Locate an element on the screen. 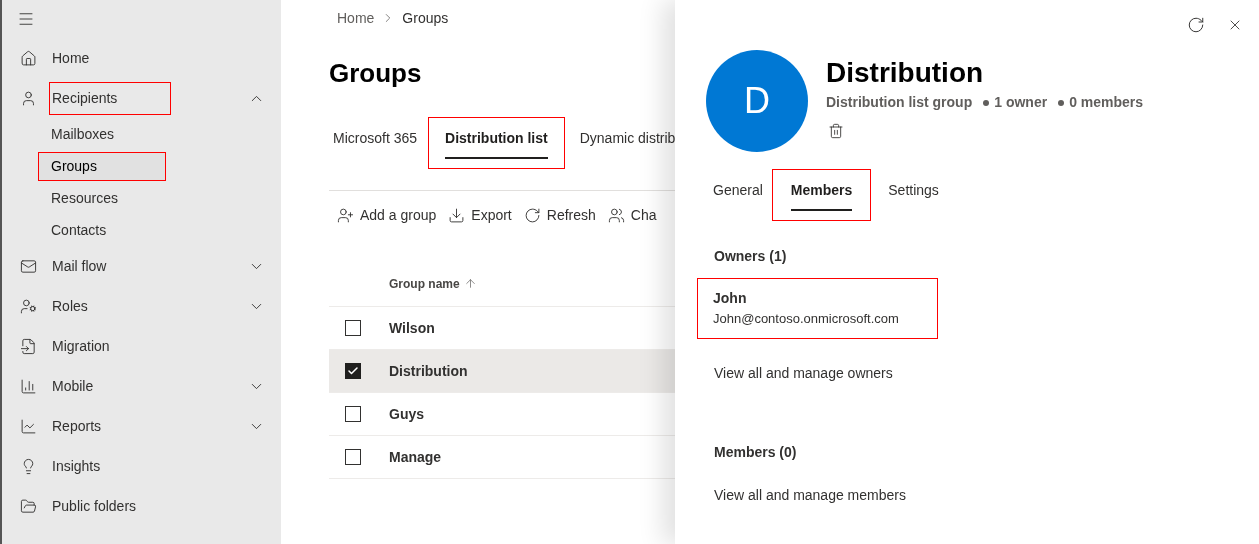  bar-chart-icon is located at coordinates (28, 386).